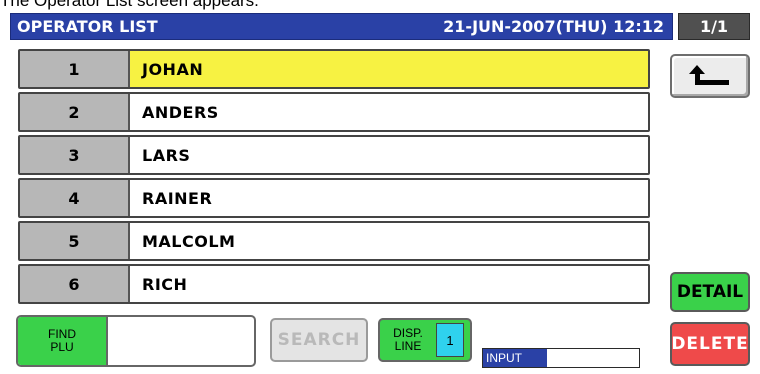 Image resolution: width=760 pixels, height=374 pixels. I want to click on instruction-caption: The Operator List screen appears., so click(129, 5).